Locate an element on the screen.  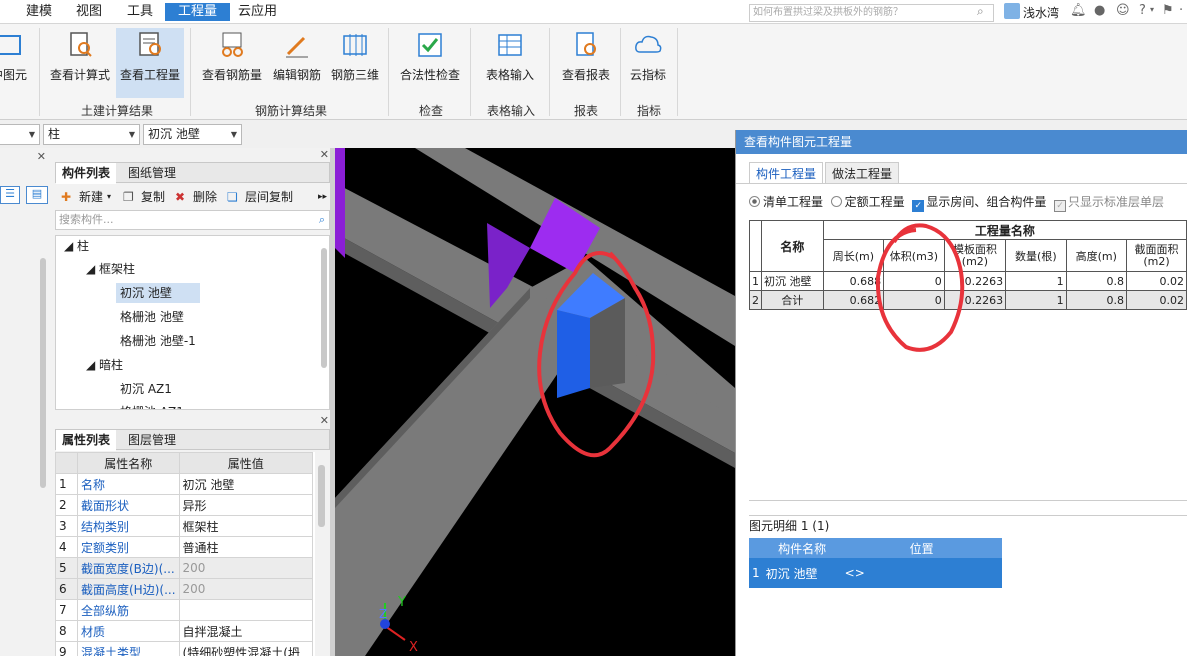
tree-node-frame-column: ◢ 框架柱 is located at coordinates (110, 269).